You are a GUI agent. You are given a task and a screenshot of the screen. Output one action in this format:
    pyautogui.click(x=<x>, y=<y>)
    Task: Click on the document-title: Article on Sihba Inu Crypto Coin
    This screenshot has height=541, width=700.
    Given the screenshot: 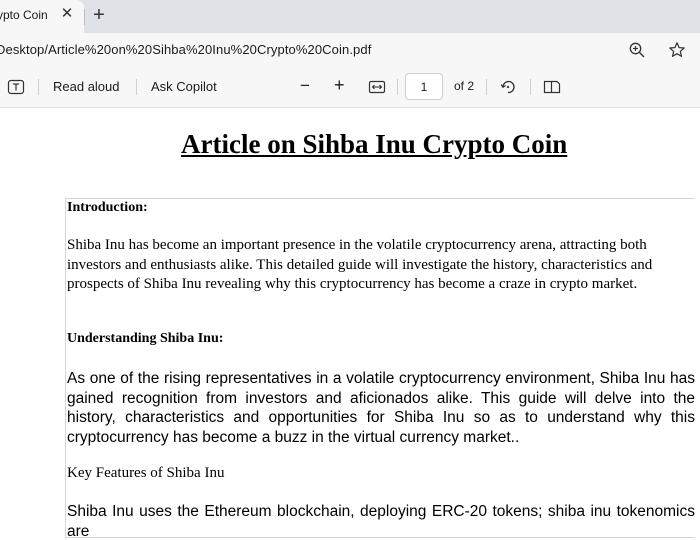 What is the action you would take?
    pyautogui.click(x=374, y=144)
    